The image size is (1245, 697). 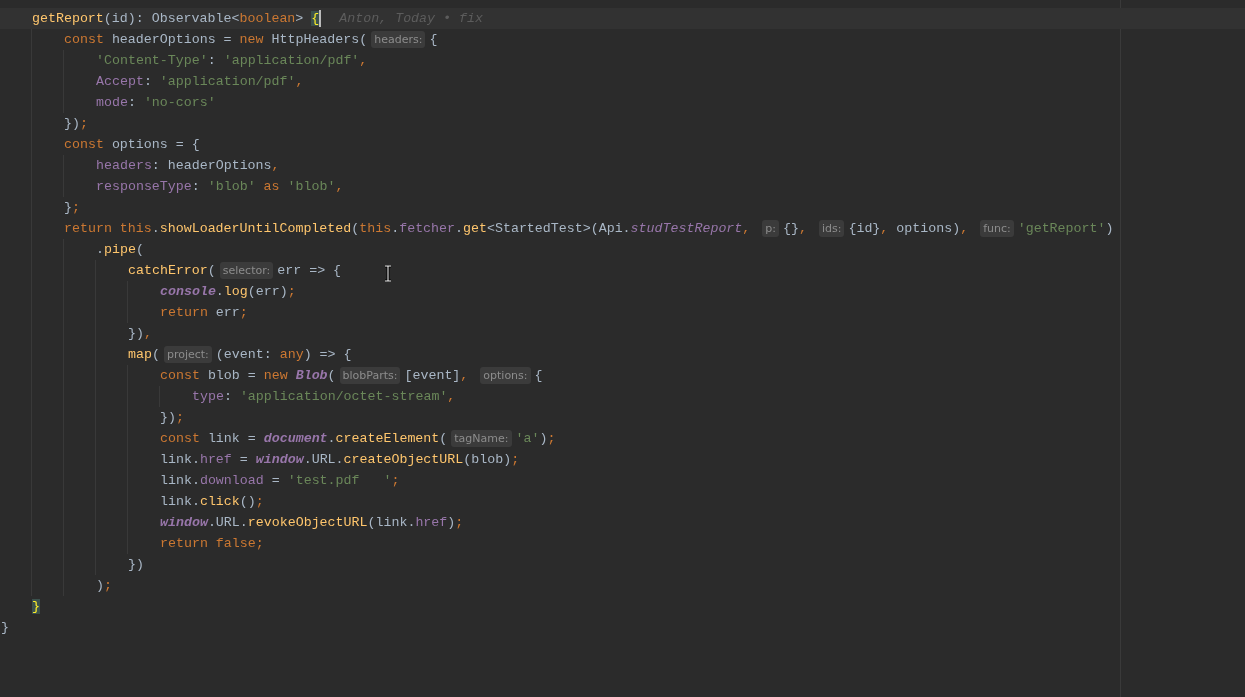 What do you see at coordinates (271, 186) in the screenshot?
I see `keyword: as` at bounding box center [271, 186].